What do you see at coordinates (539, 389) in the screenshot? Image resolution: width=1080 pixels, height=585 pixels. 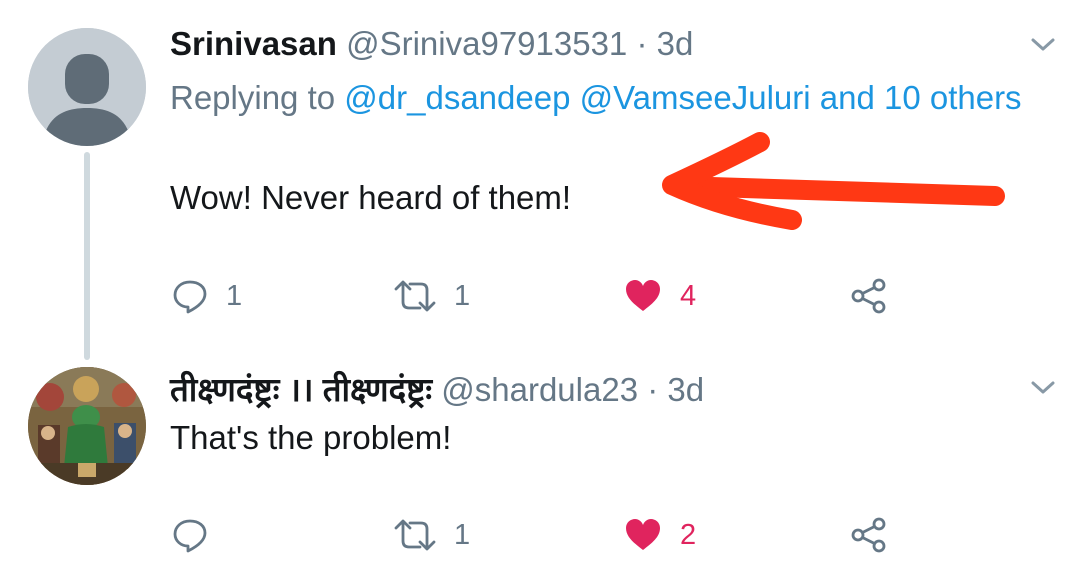 I see `handle: @shardula23` at bounding box center [539, 389].